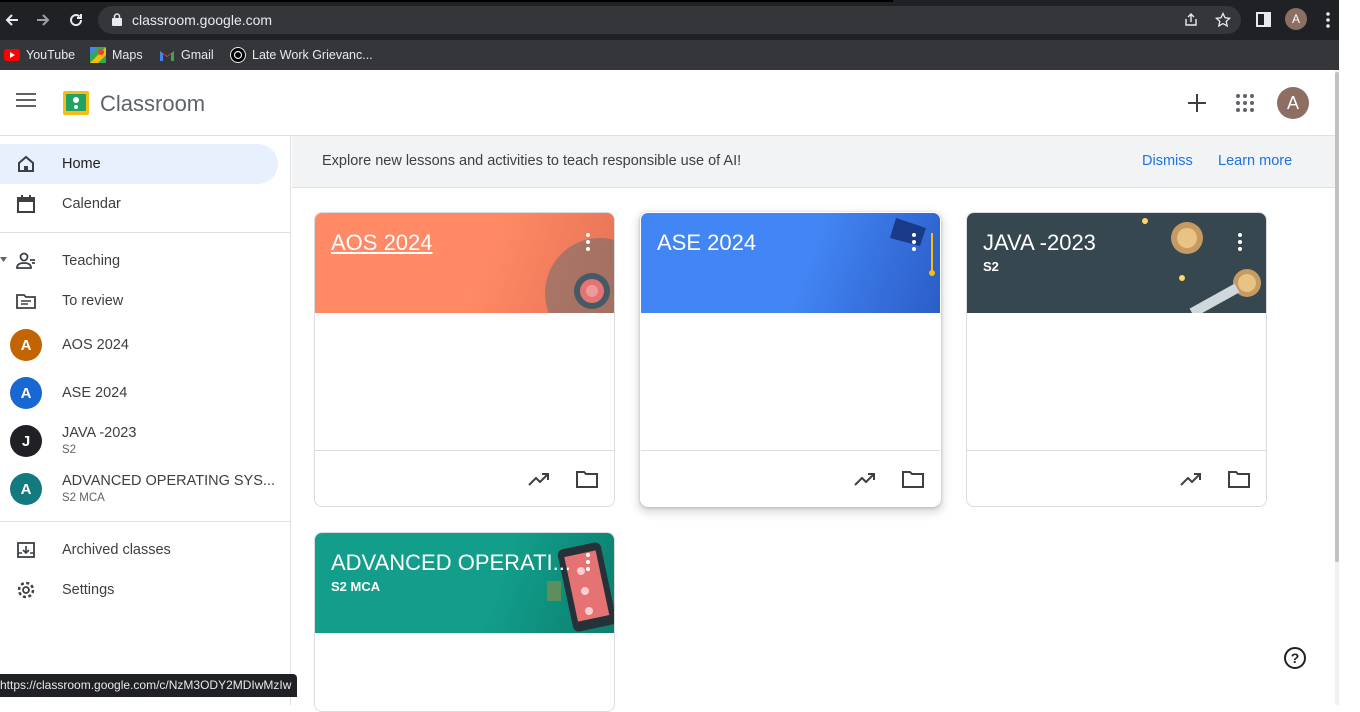  I want to click on card-header: ADVANCED OPERATI... S2 MCA, so click(464, 583).